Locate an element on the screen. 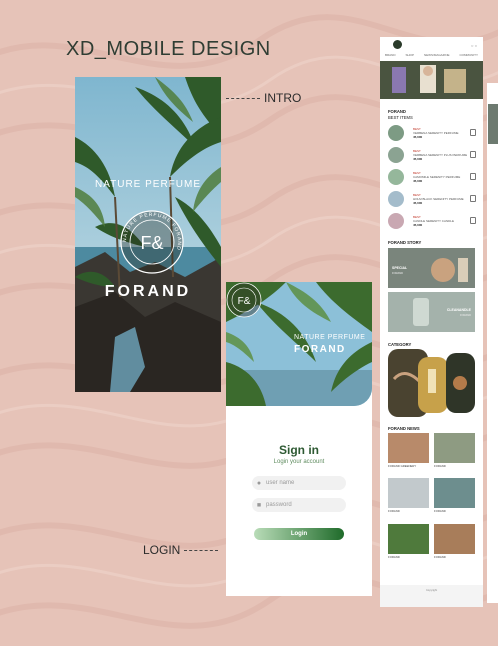 The height and width of the screenshot is (646, 498). story-card-image is located at coordinates (431, 312).